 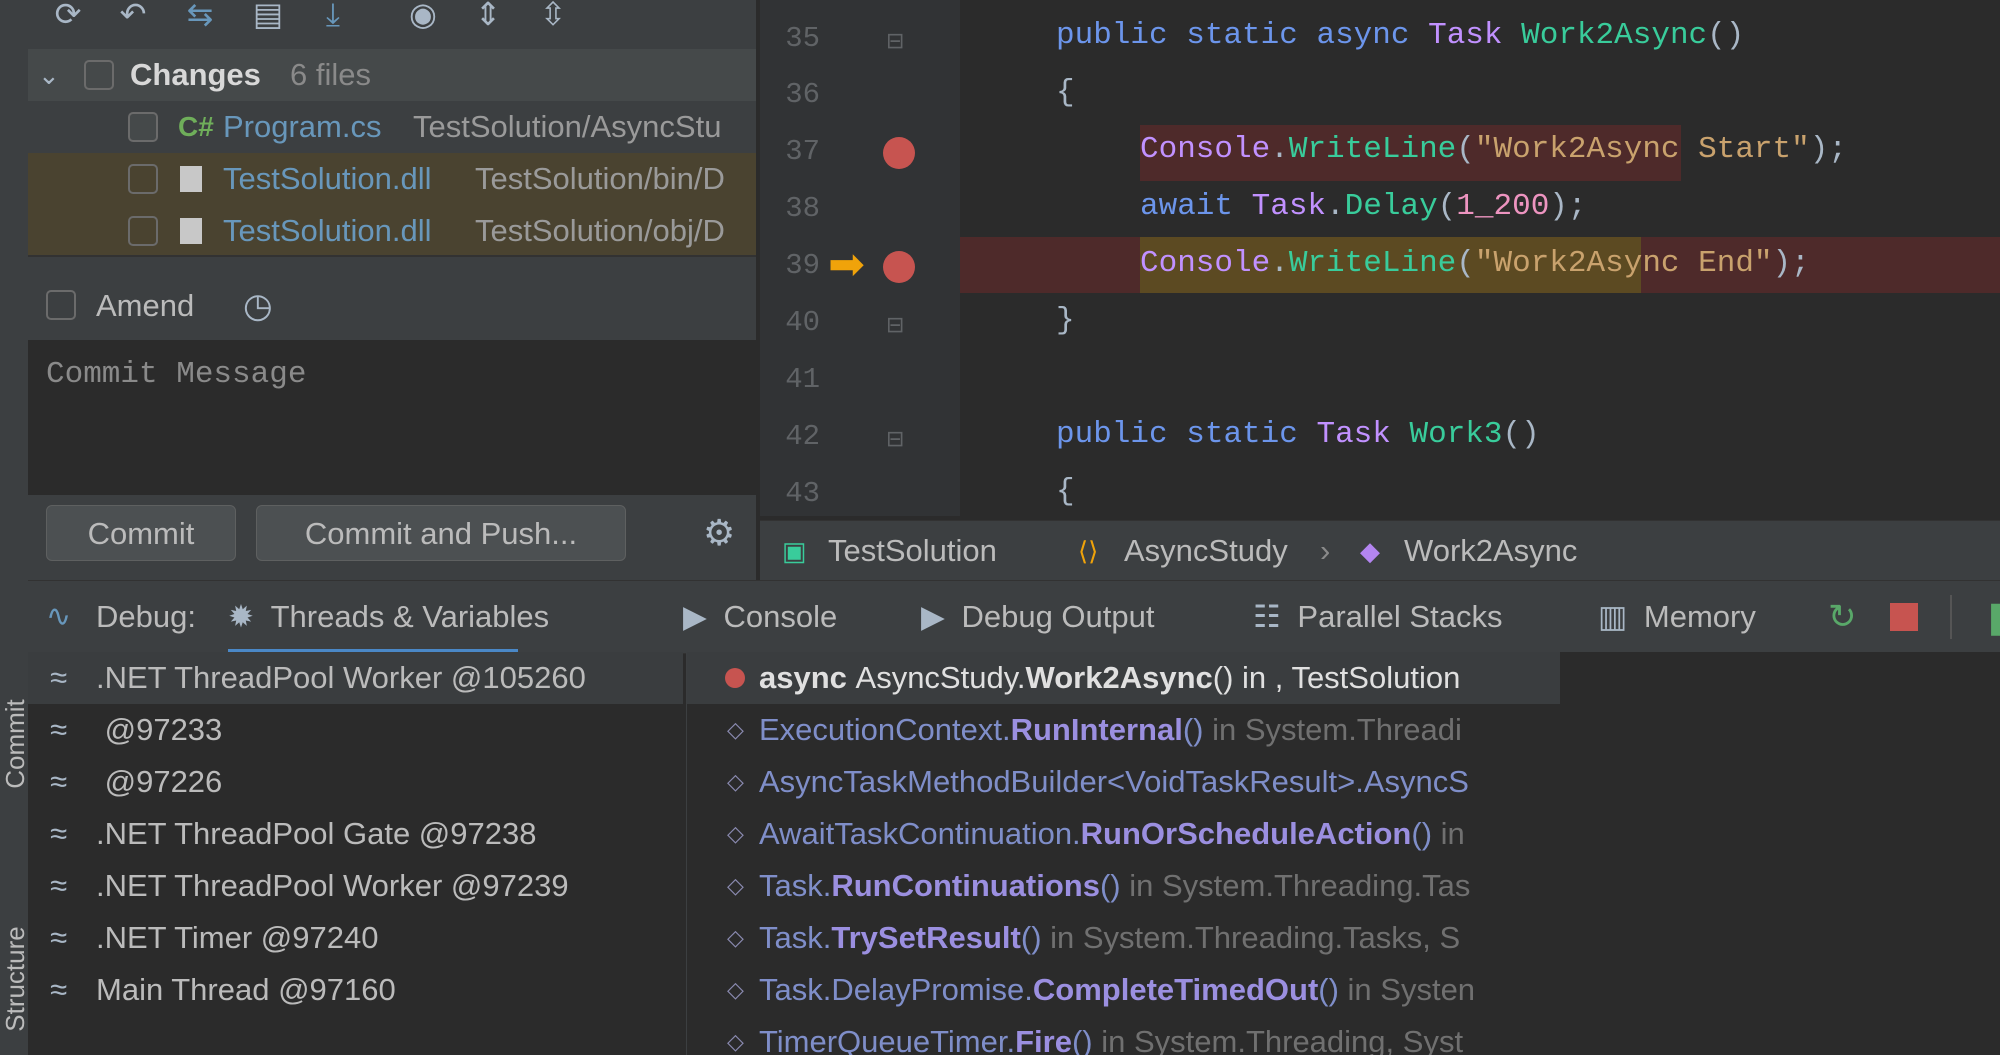 I want to click on tab-label: Parallel Stacks, so click(x=1400, y=616).